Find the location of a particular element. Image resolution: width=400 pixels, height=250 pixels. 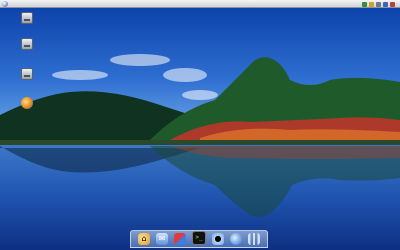

desktop-icon-browser is located at coordinates (27, 103).